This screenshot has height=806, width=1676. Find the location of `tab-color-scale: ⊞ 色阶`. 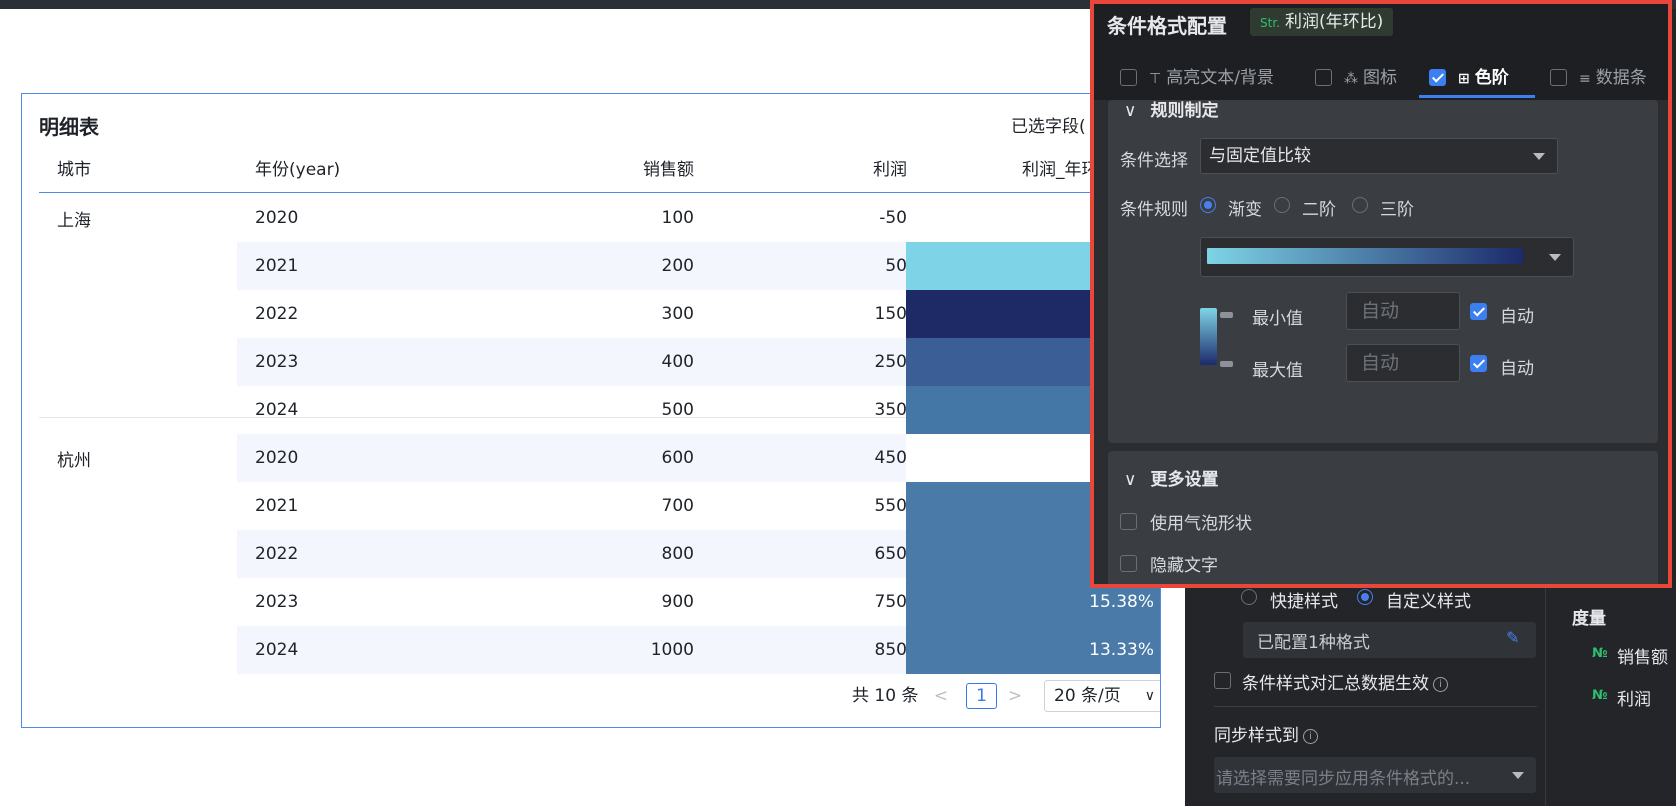

tab-color-scale: ⊞ 色阶 is located at coordinates (1469, 78).